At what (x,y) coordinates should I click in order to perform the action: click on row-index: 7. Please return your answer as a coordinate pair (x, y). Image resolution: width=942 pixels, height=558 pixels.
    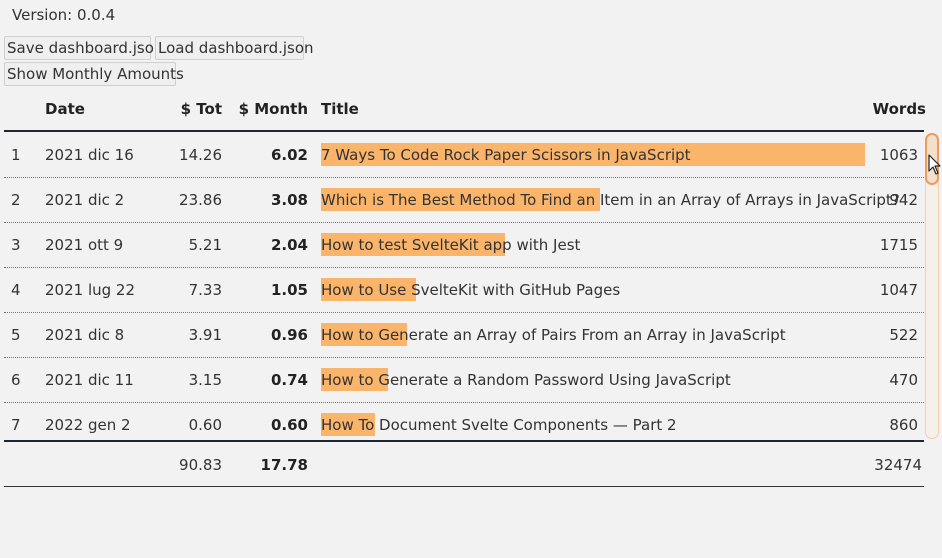
    Looking at the image, I should click on (16, 425).